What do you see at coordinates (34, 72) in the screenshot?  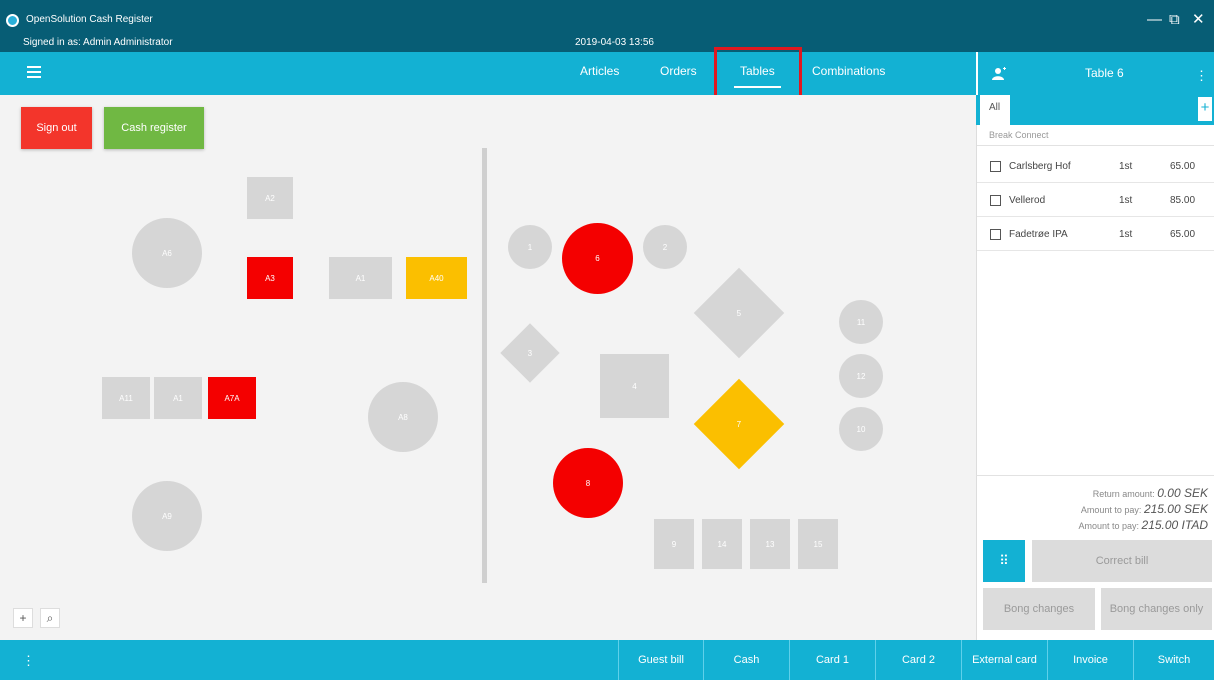 I see `hamburger-menu-icon` at bounding box center [34, 72].